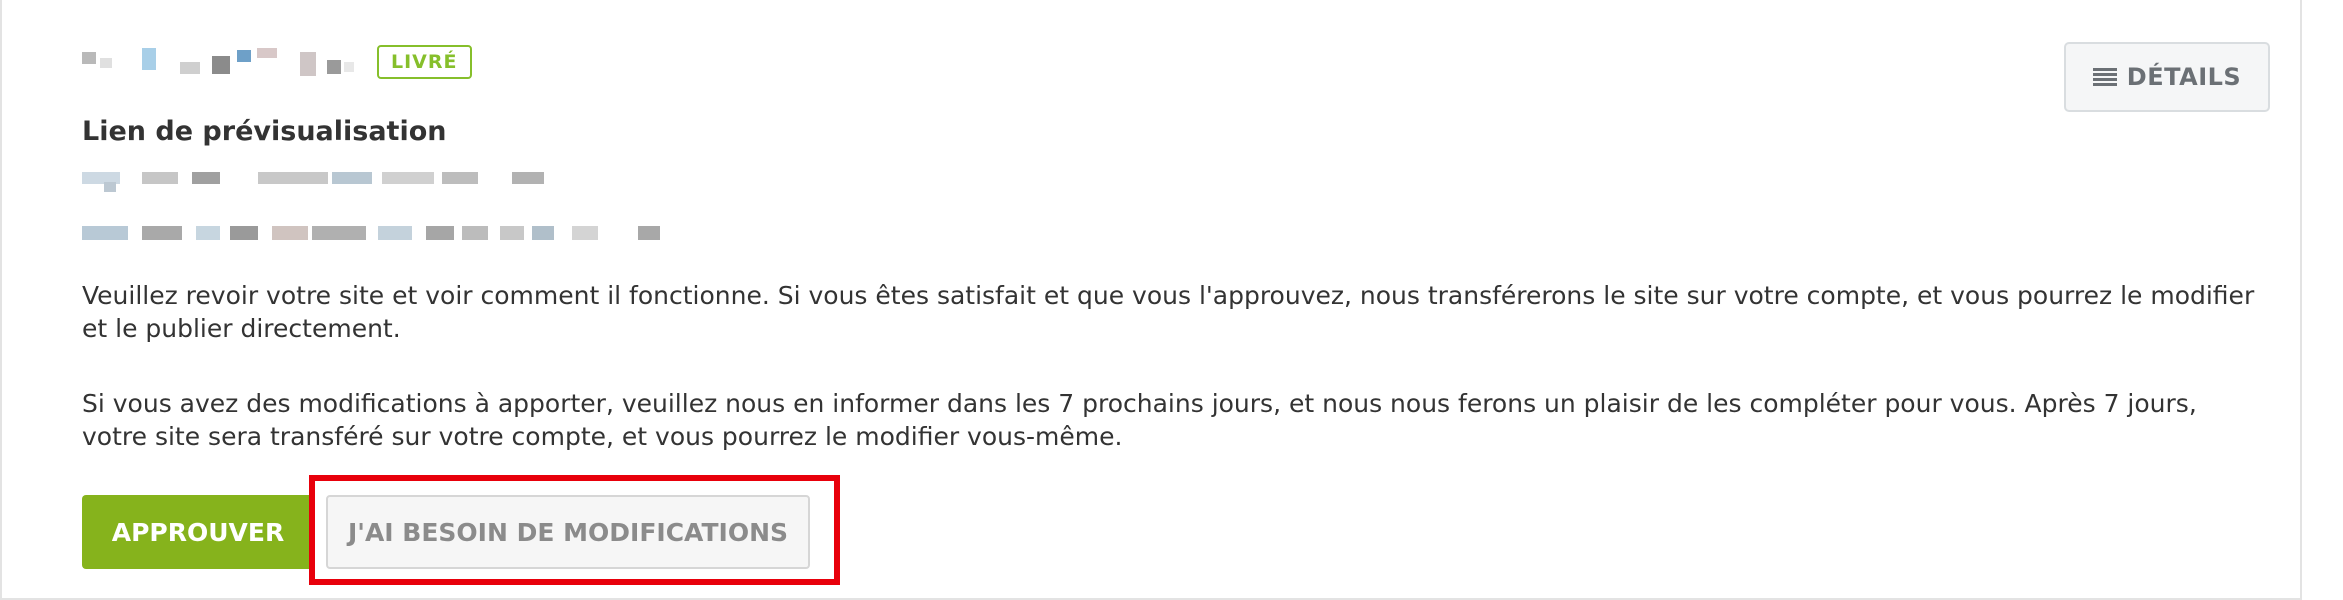 The width and height of the screenshot is (2343, 600). Describe the element at coordinates (264, 131) in the screenshot. I see `preview-link-label: Lien de prévisualisation` at that location.